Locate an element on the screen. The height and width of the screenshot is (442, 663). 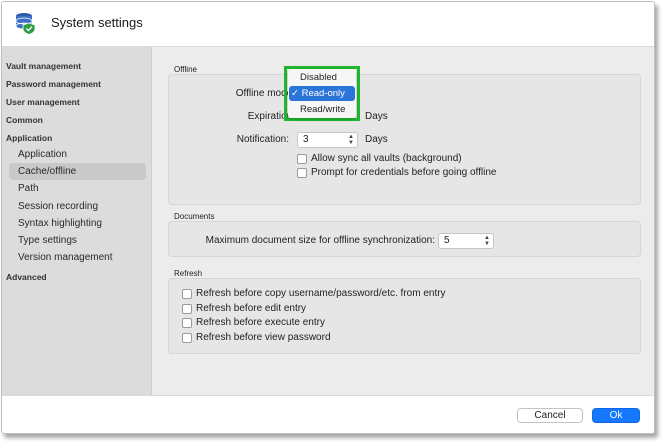
sidebar-item-advanced: Advanced is located at coordinates (81, 277).